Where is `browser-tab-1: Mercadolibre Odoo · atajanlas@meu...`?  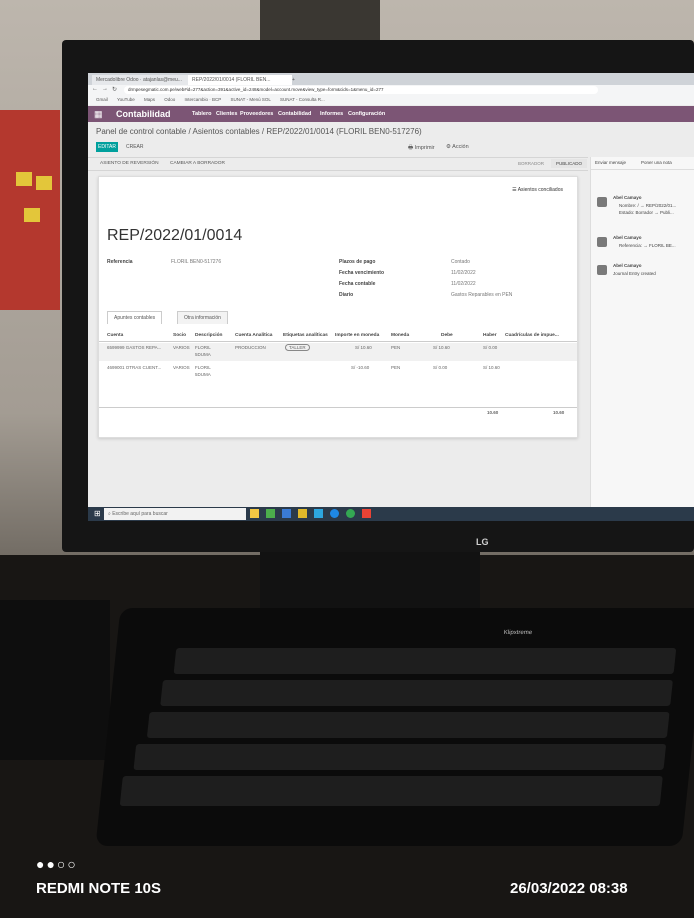 browser-tab-1: Mercadolibre Odoo · atajanlas@meu... is located at coordinates (142, 80).